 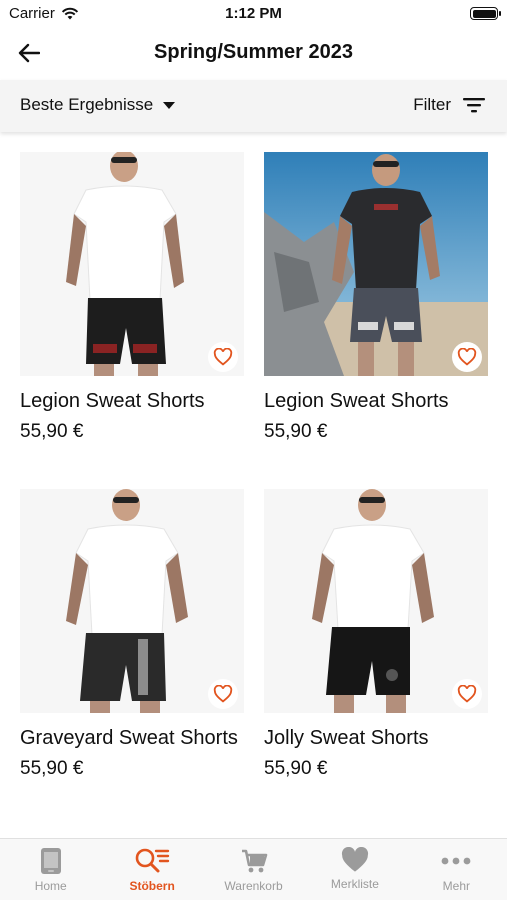 I want to click on caret-down-icon, so click(x=169, y=105).